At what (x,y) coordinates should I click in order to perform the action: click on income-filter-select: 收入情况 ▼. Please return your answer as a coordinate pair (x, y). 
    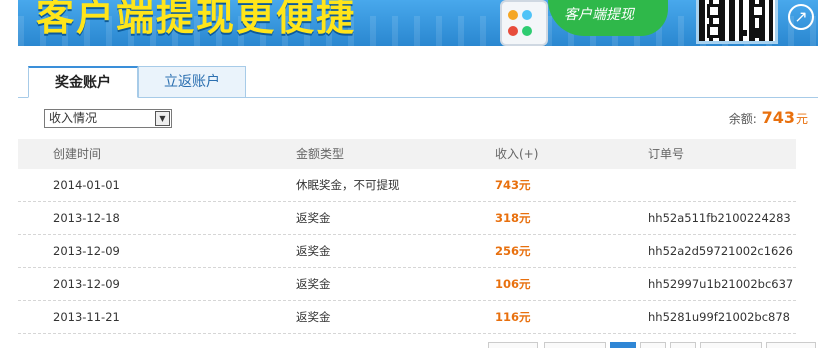
    Looking at the image, I should click on (108, 118).